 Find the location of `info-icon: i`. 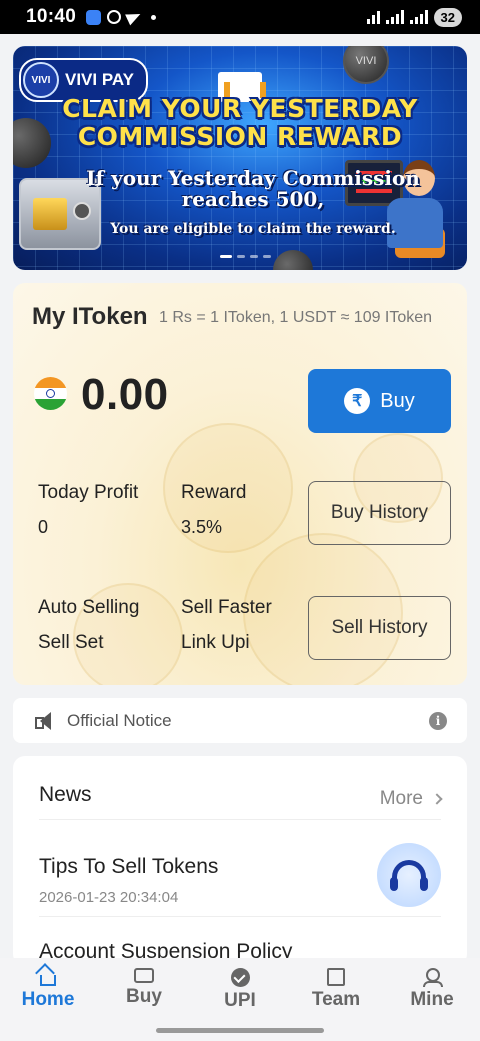

info-icon: i is located at coordinates (438, 720).